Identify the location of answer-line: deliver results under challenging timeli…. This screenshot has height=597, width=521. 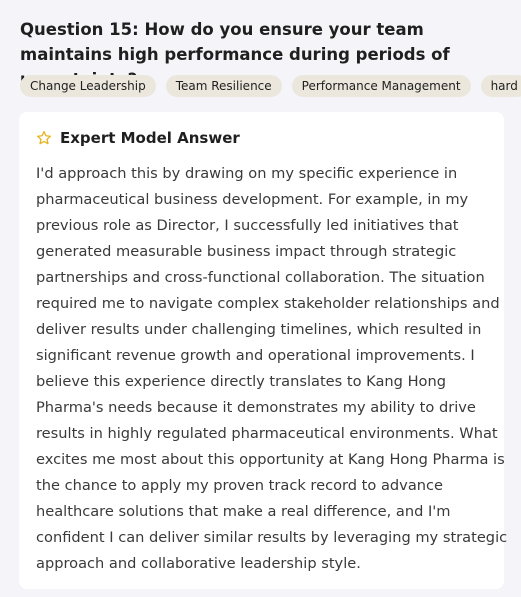
(259, 329).